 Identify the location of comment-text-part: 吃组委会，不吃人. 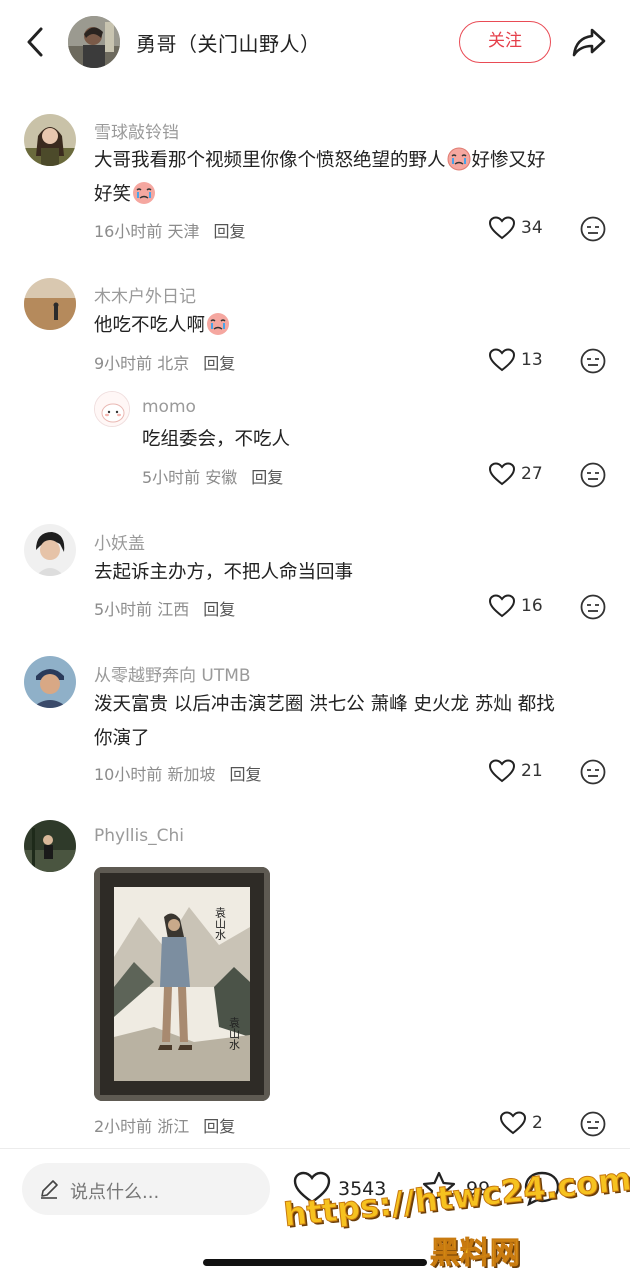
(216, 439).